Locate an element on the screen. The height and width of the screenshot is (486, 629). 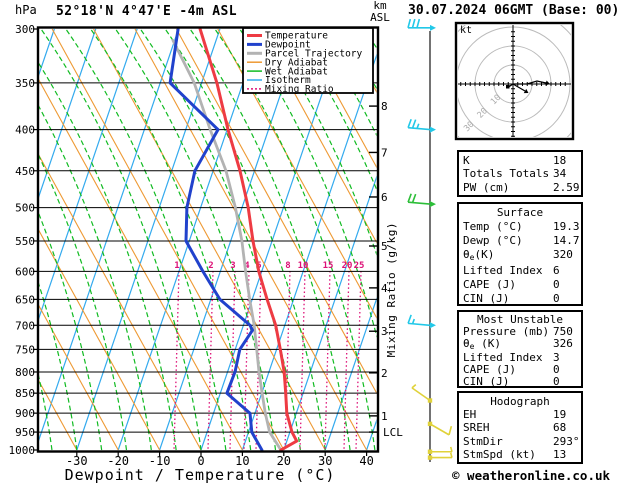
panel-row-label: CIN (J) is located at coordinates (486, 299).